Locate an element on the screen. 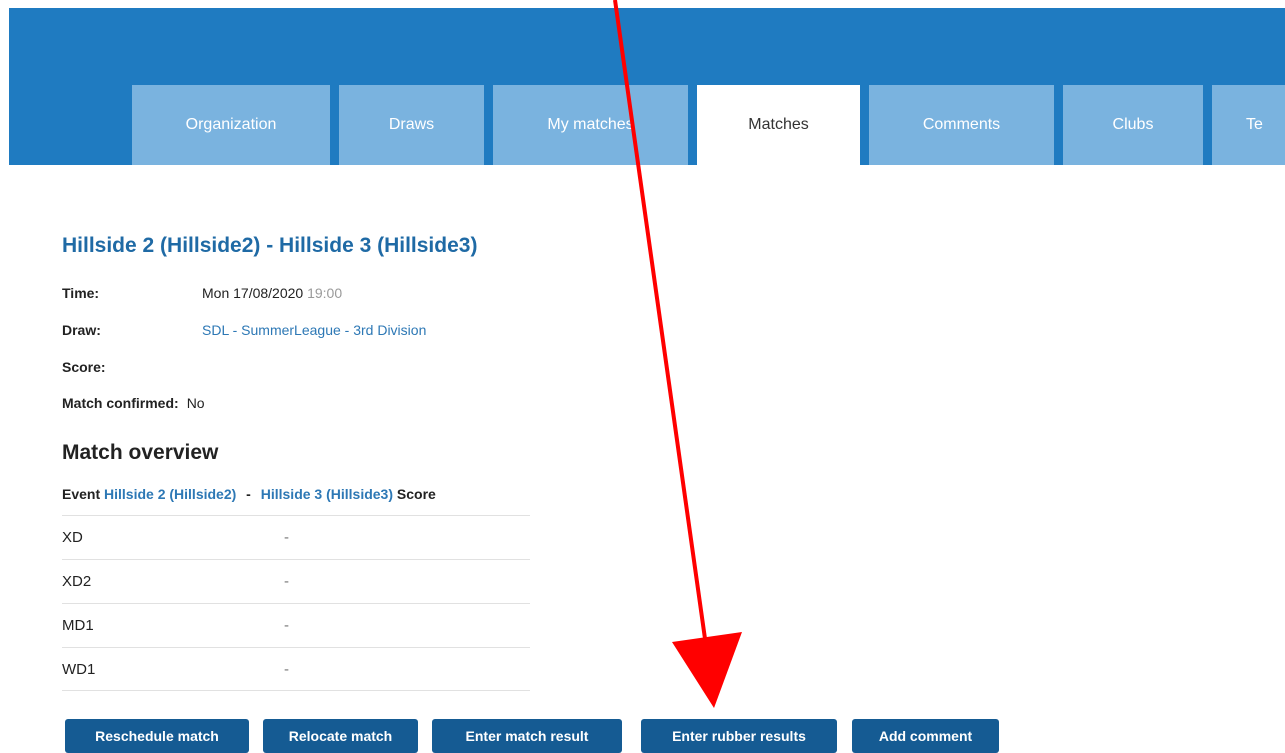 Image resolution: width=1285 pixels, height=753 pixels. match-overview-title: Match overview is located at coordinates (140, 452).